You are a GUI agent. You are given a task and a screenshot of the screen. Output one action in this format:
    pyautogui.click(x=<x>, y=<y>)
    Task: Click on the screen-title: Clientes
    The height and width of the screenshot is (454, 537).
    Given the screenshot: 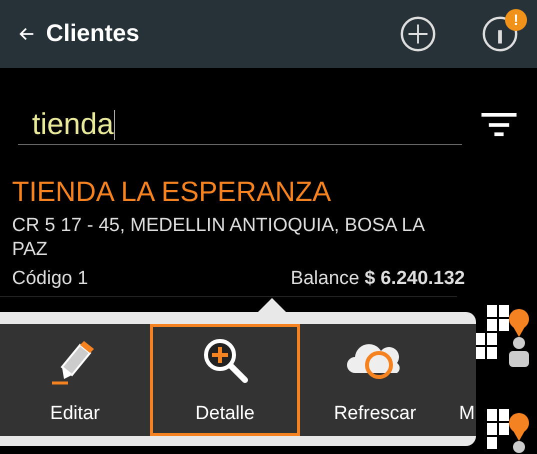 What is the action you would take?
    pyautogui.click(x=93, y=34)
    